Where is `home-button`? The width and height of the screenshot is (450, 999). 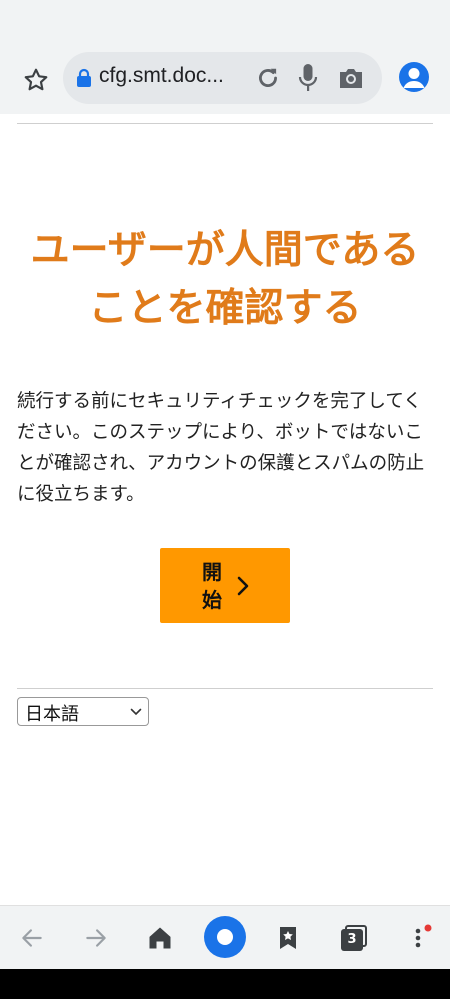
home-button is located at coordinates (160, 938).